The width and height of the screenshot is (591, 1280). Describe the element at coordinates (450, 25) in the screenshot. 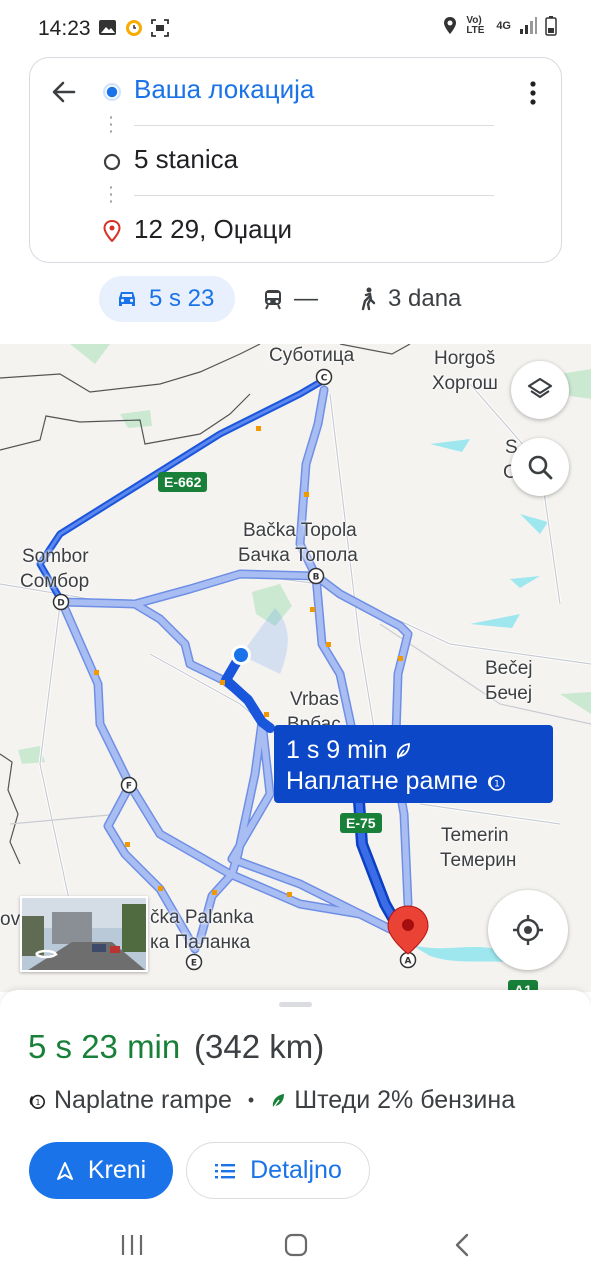

I see `location-icon` at that location.